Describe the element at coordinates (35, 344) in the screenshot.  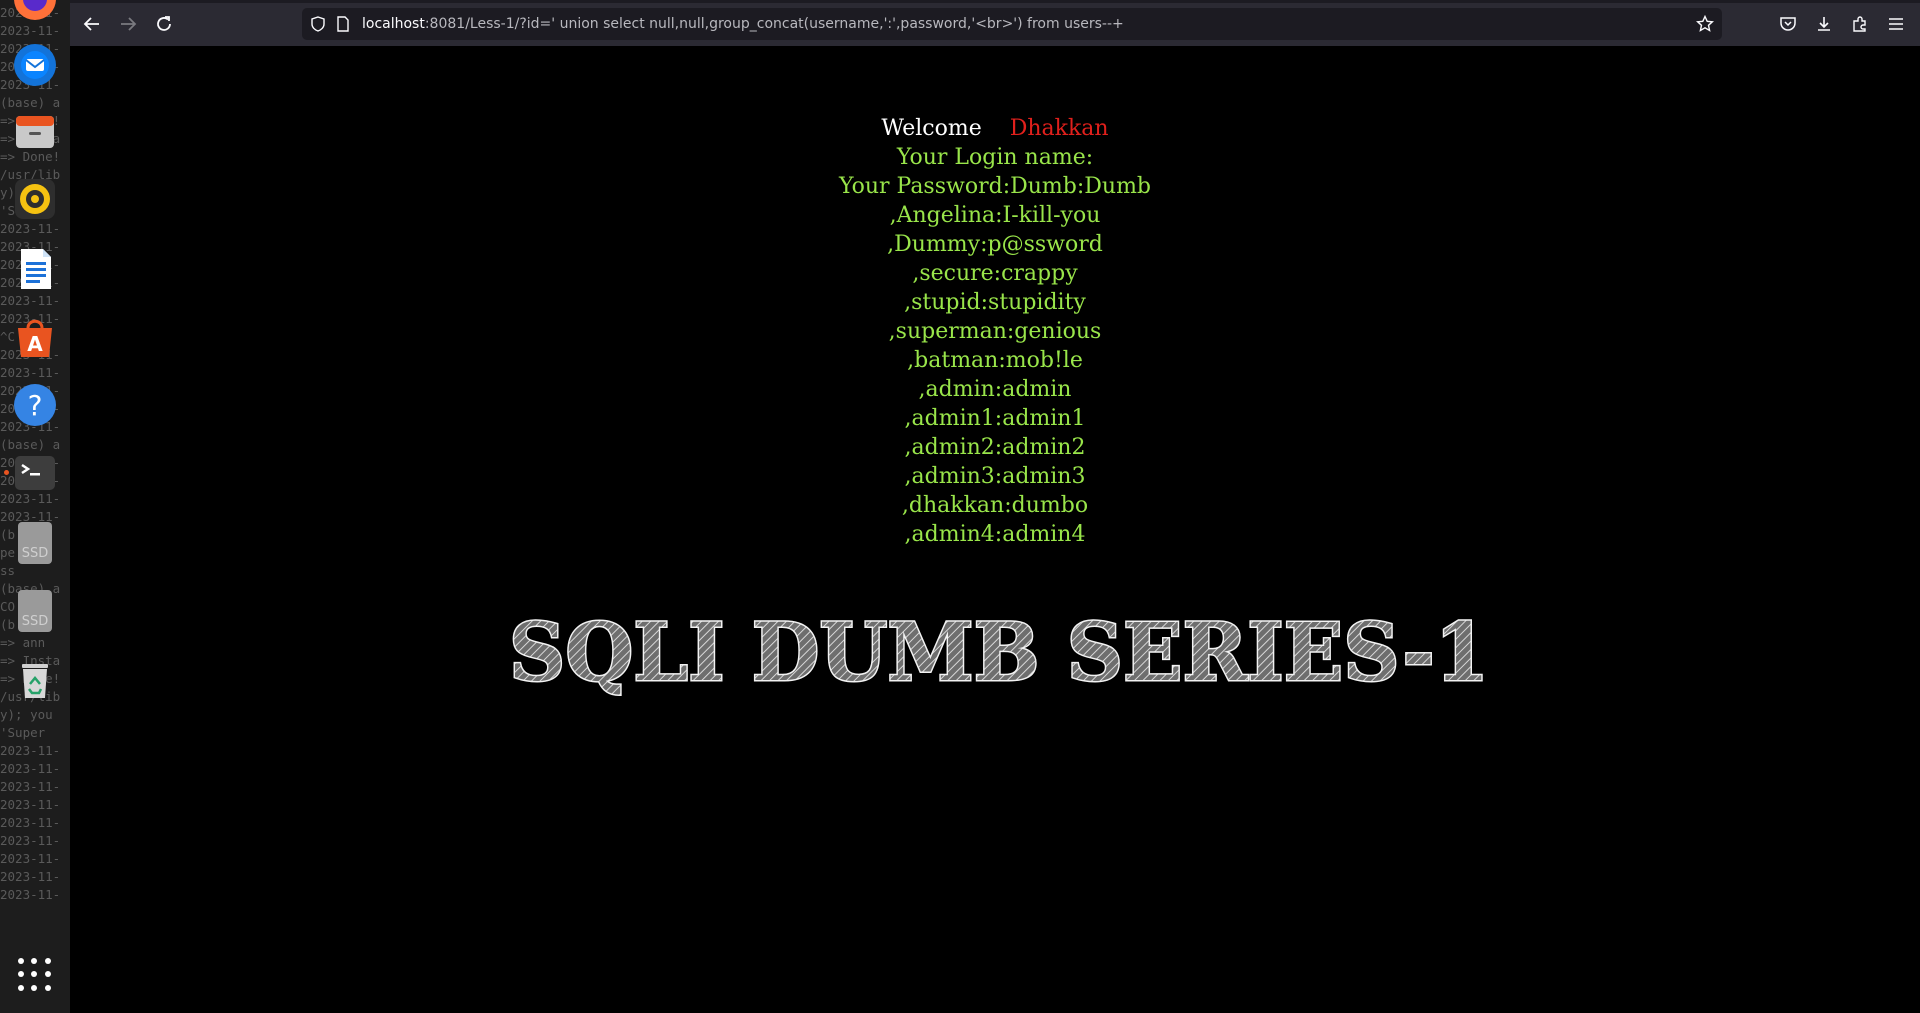
I see `svg-text: A` at that location.